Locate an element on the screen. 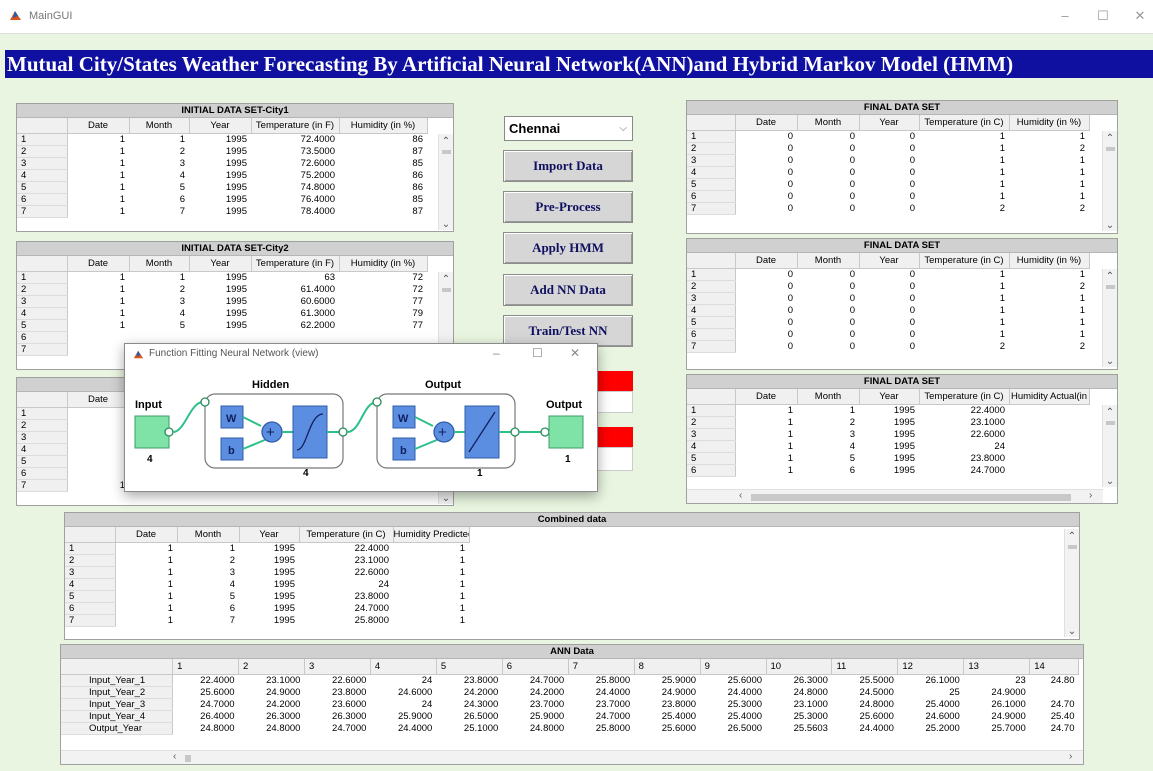 Image resolution: width=1153 pixels, height=771 pixels. table-cell: 24.7000 is located at coordinates (964, 470).